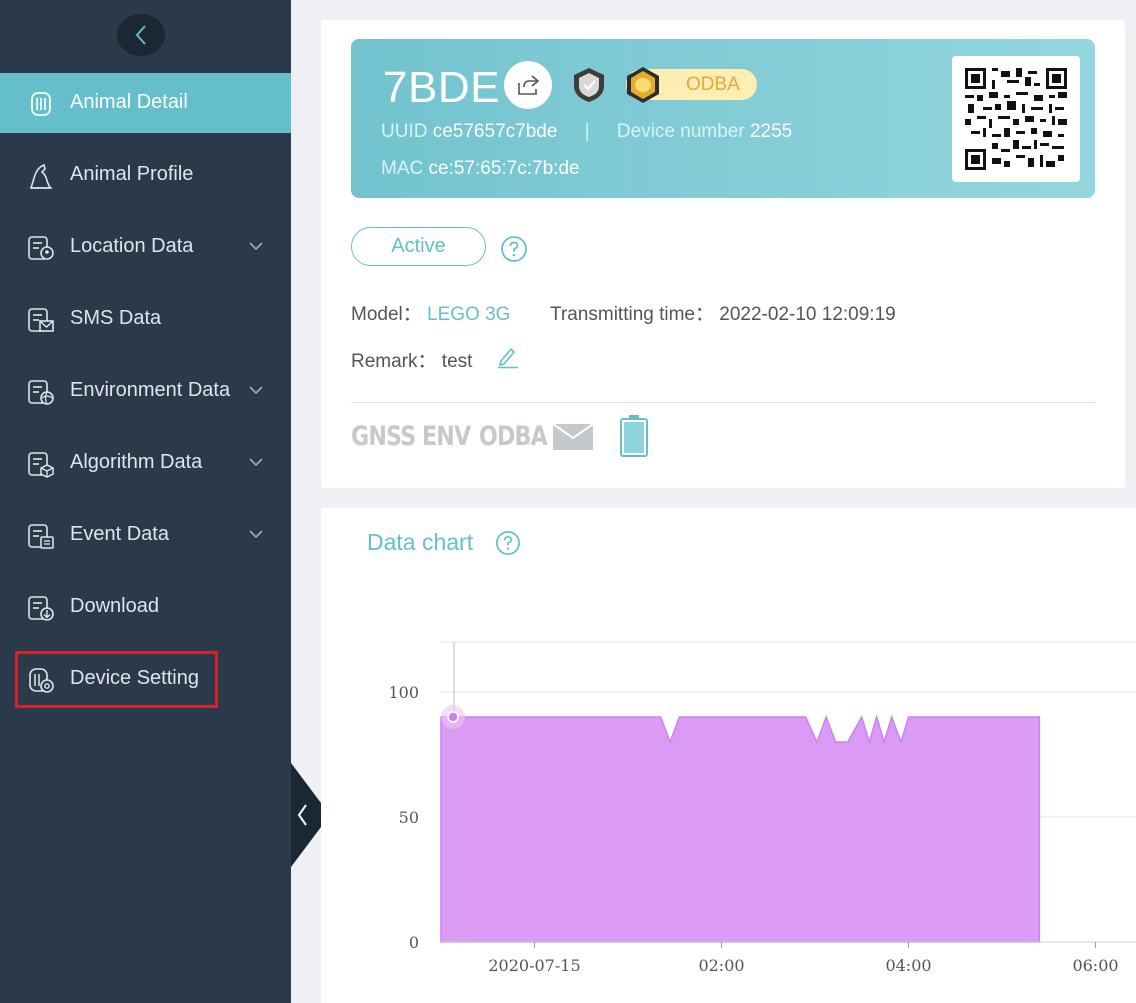 The width and height of the screenshot is (1136, 1003). Describe the element at coordinates (1095, 965) in the screenshot. I see `x-tick-label: 06:00` at that location.